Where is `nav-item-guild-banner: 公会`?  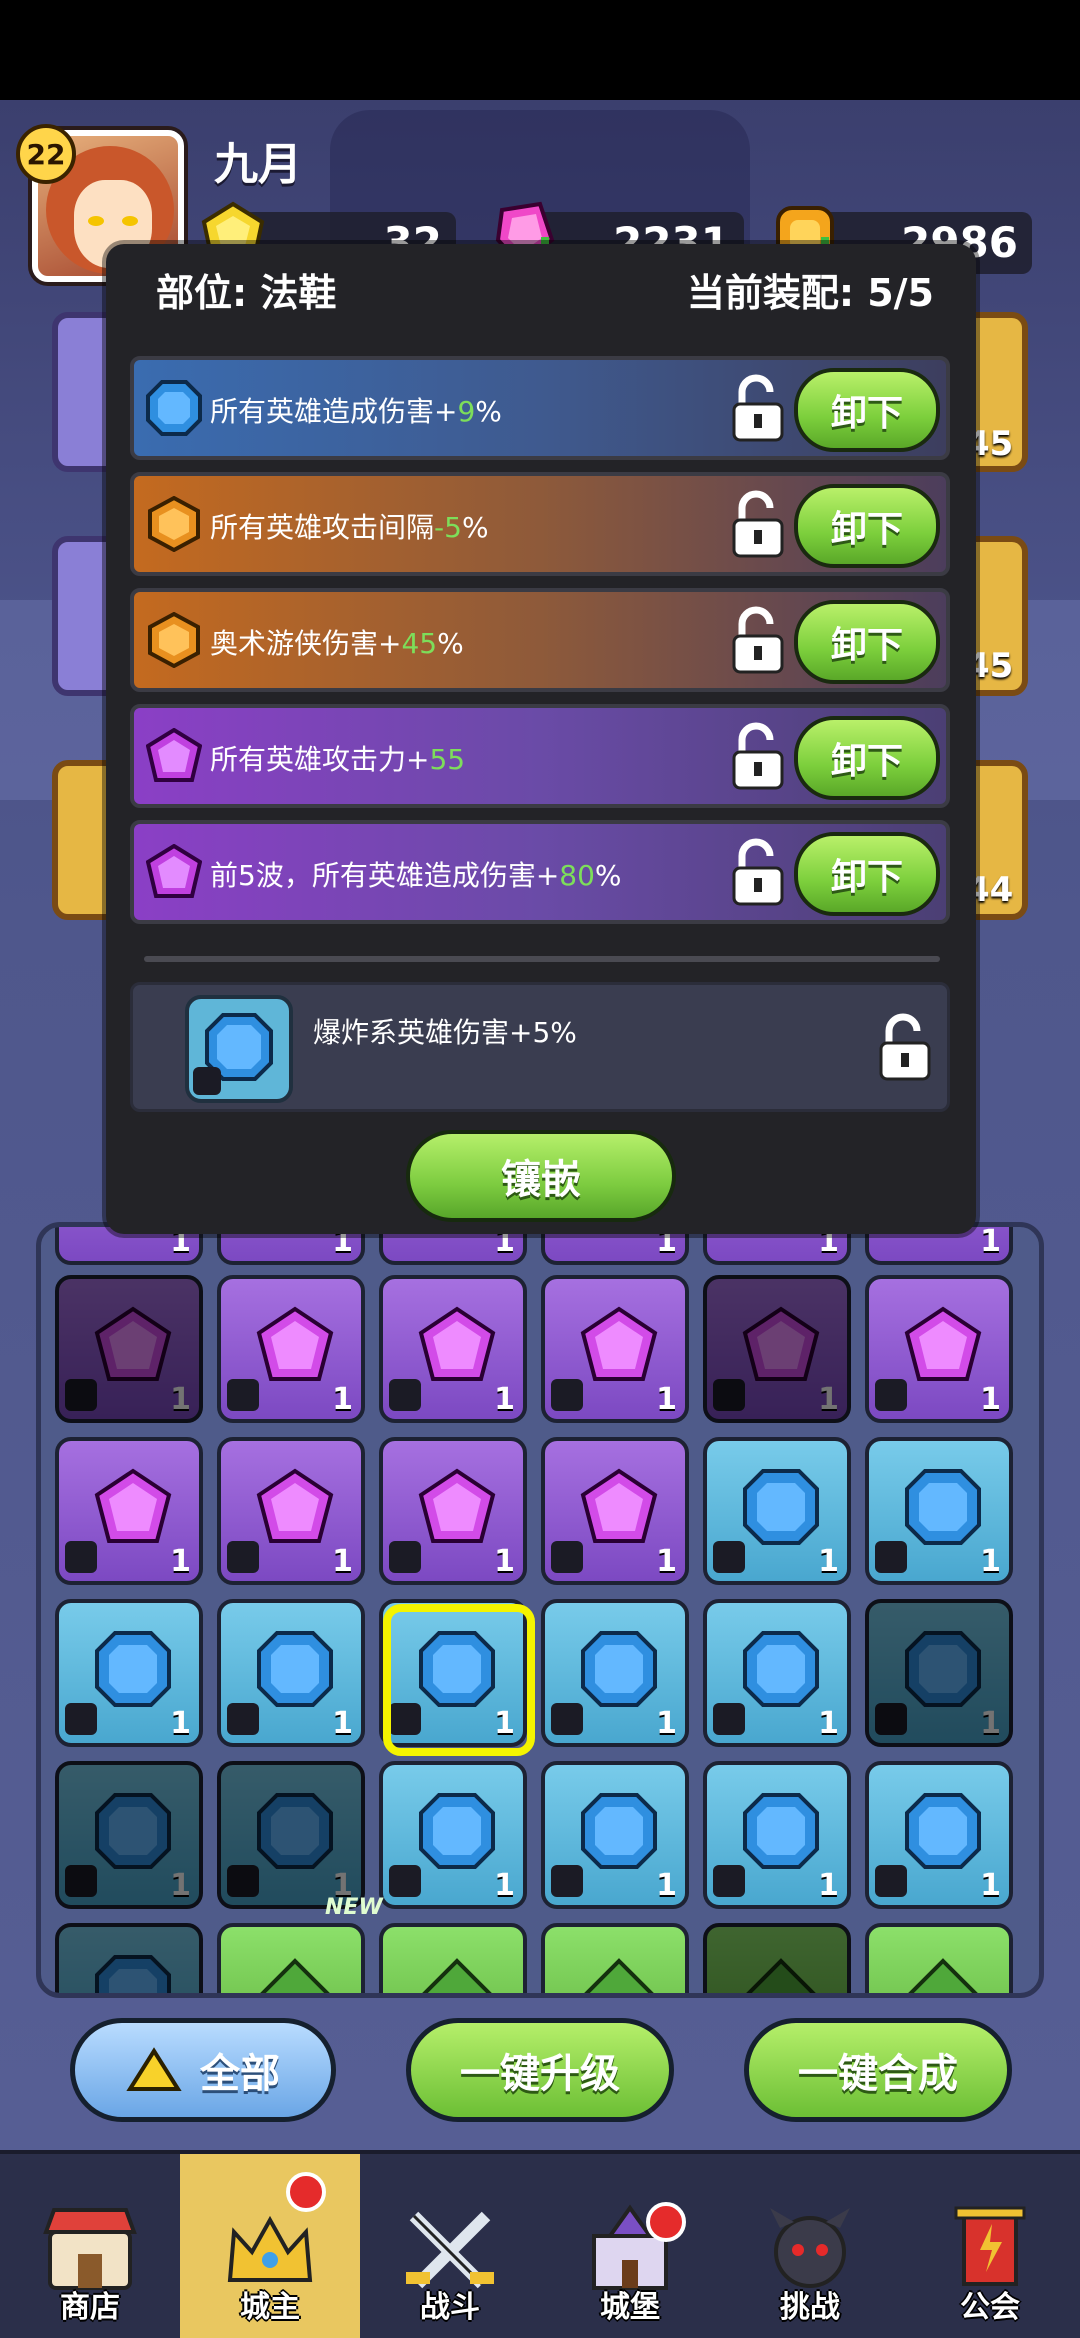 nav-item-guild-banner: 公会 is located at coordinates (990, 2246).